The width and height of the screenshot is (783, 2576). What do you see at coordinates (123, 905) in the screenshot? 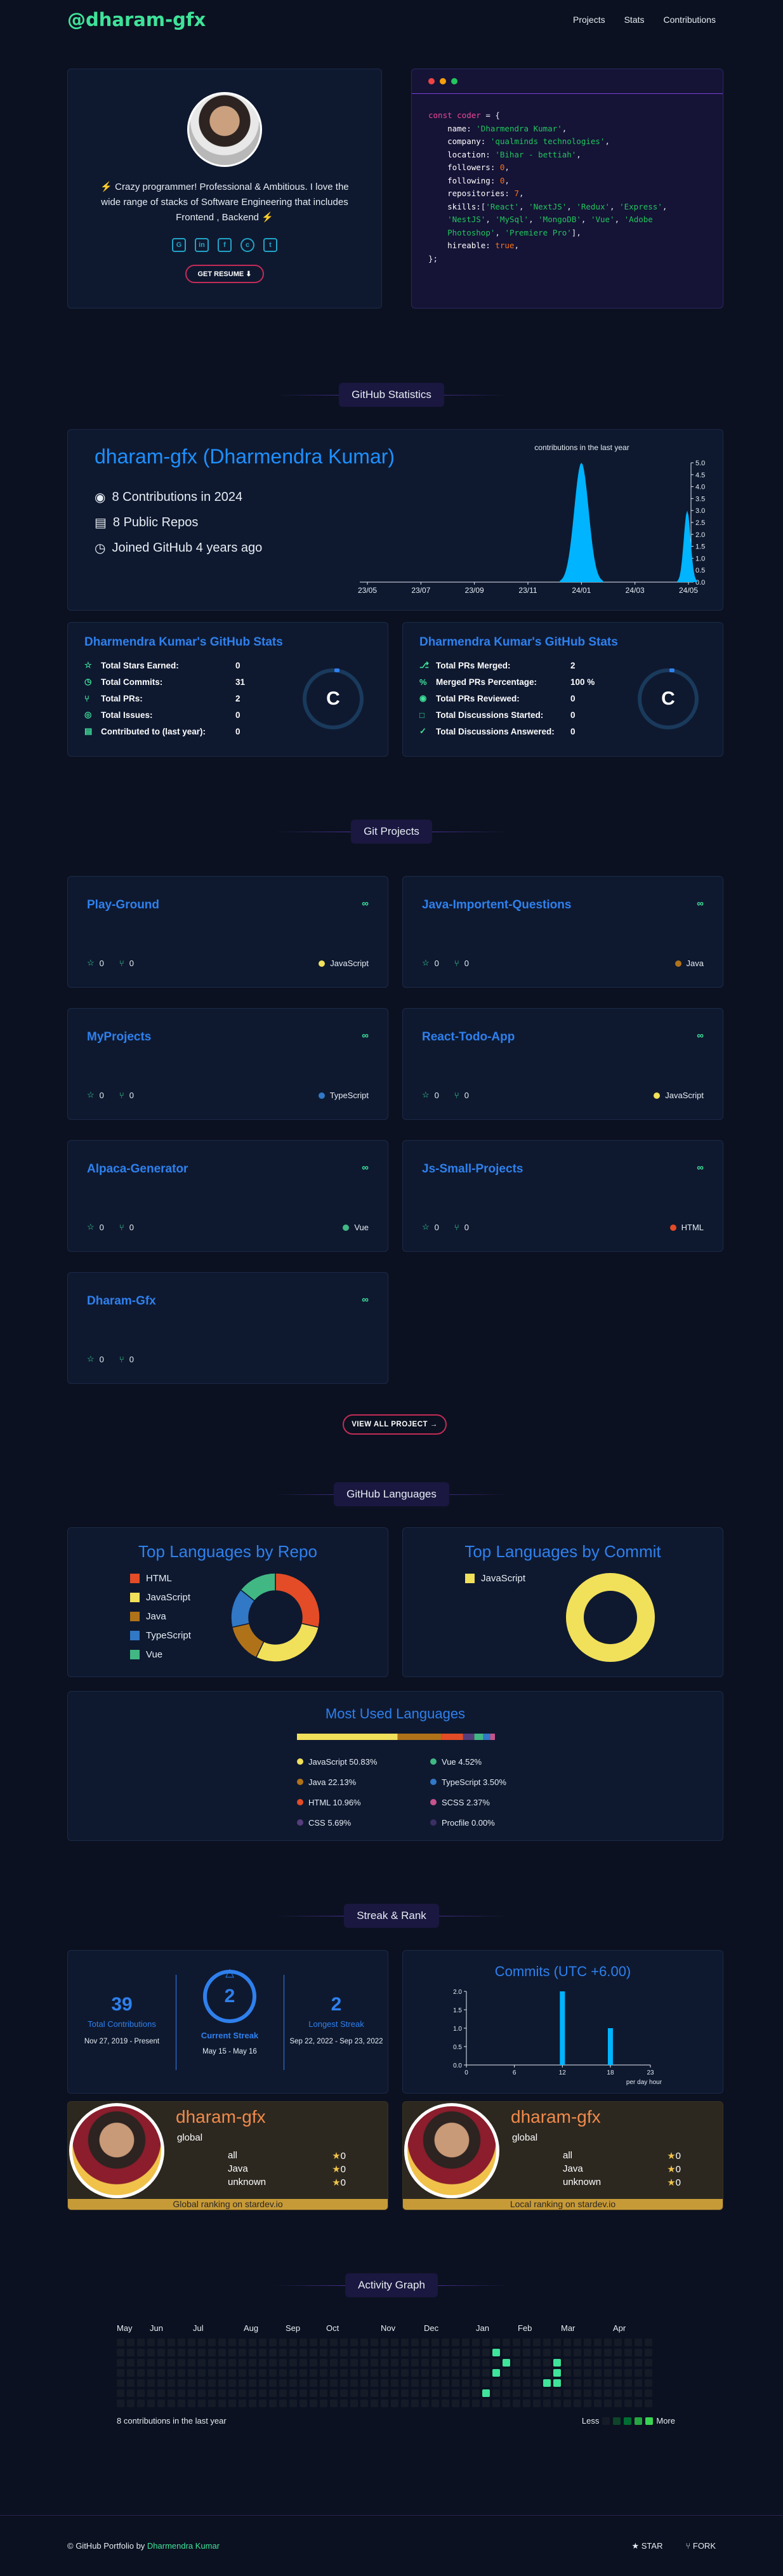
I see `project-name: Play-Ground` at bounding box center [123, 905].